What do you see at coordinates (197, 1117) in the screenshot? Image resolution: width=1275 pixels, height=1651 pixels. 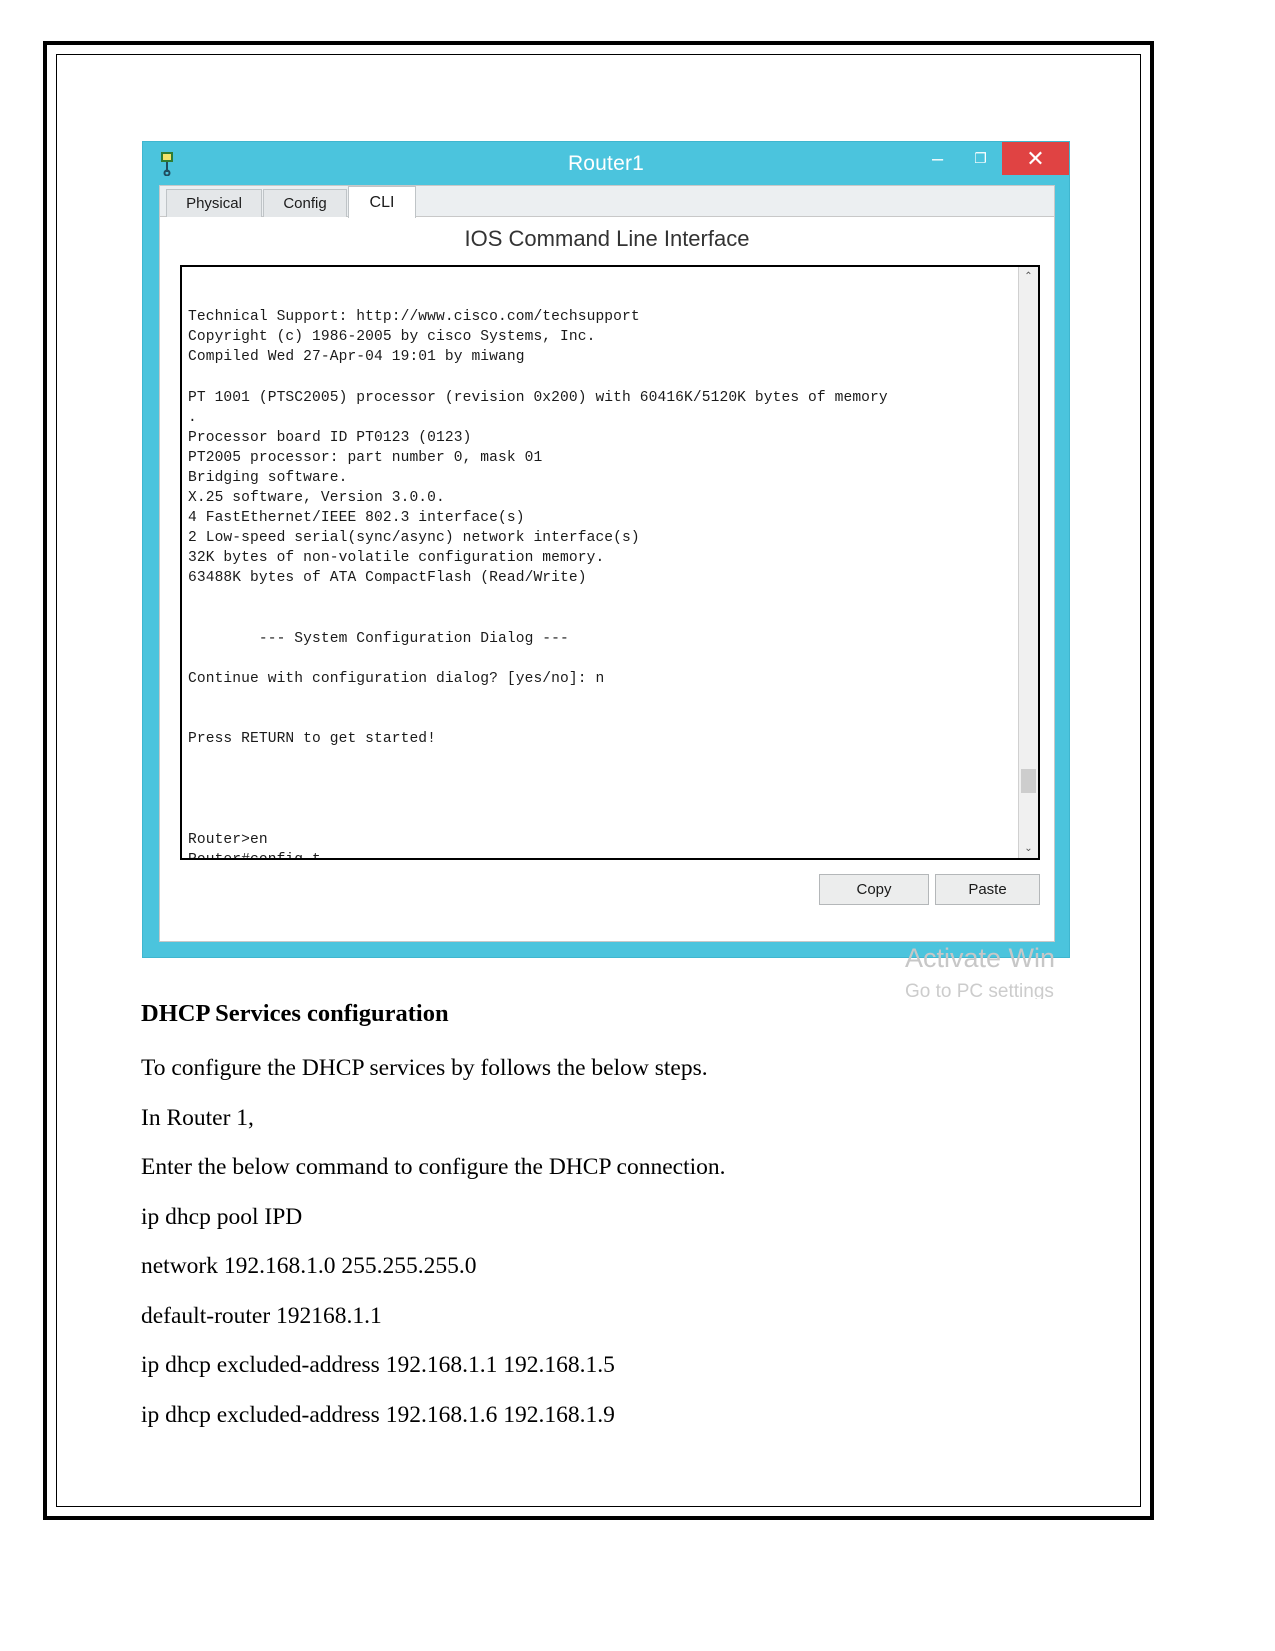 I see `document-paragraph: In Router 1,` at bounding box center [197, 1117].